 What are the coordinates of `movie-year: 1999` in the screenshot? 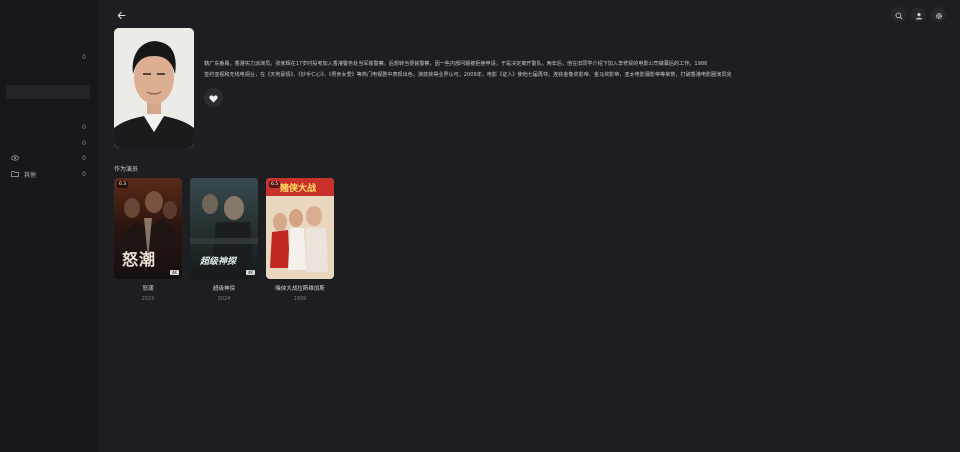 It's located at (300, 299).